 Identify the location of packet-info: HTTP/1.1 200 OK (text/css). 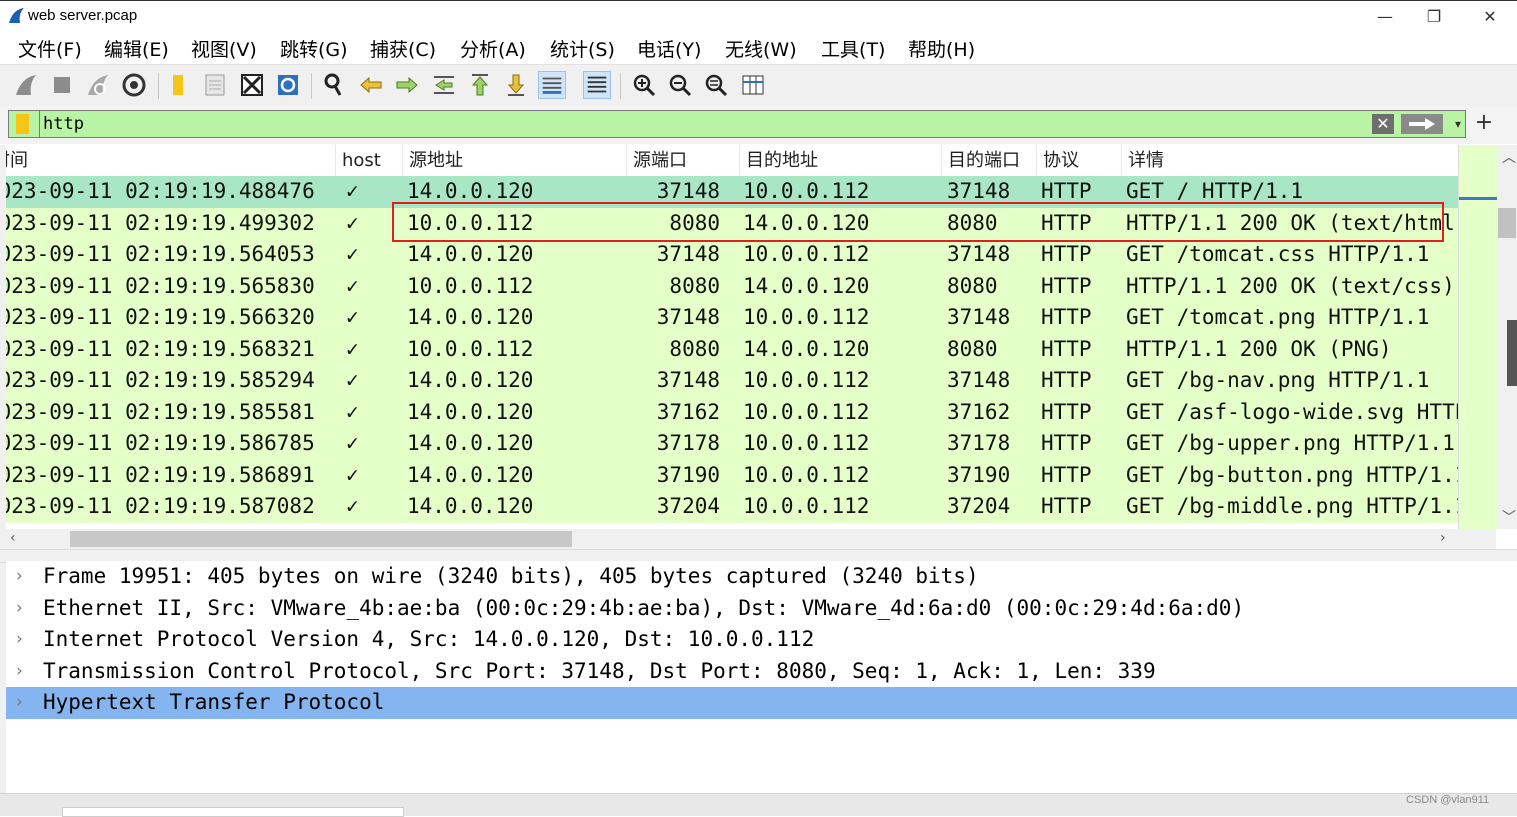
(1290, 285).